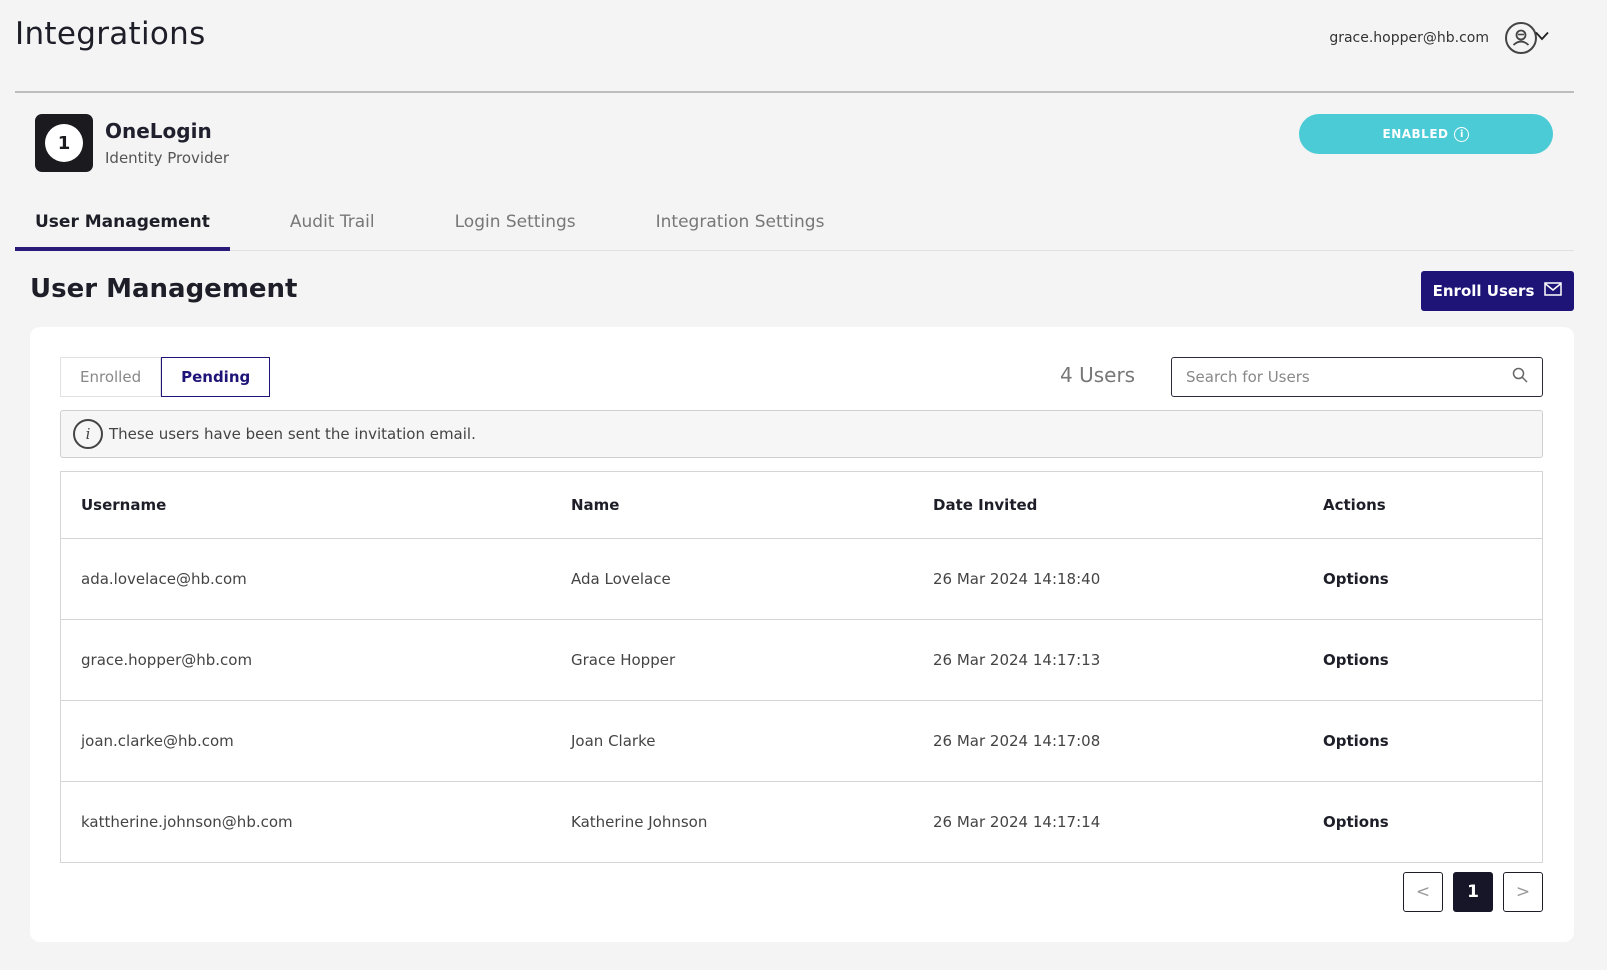 Image resolution: width=1607 pixels, height=970 pixels. I want to click on cell-date: 26 Mar 2024 14:17:08, so click(1108, 741).